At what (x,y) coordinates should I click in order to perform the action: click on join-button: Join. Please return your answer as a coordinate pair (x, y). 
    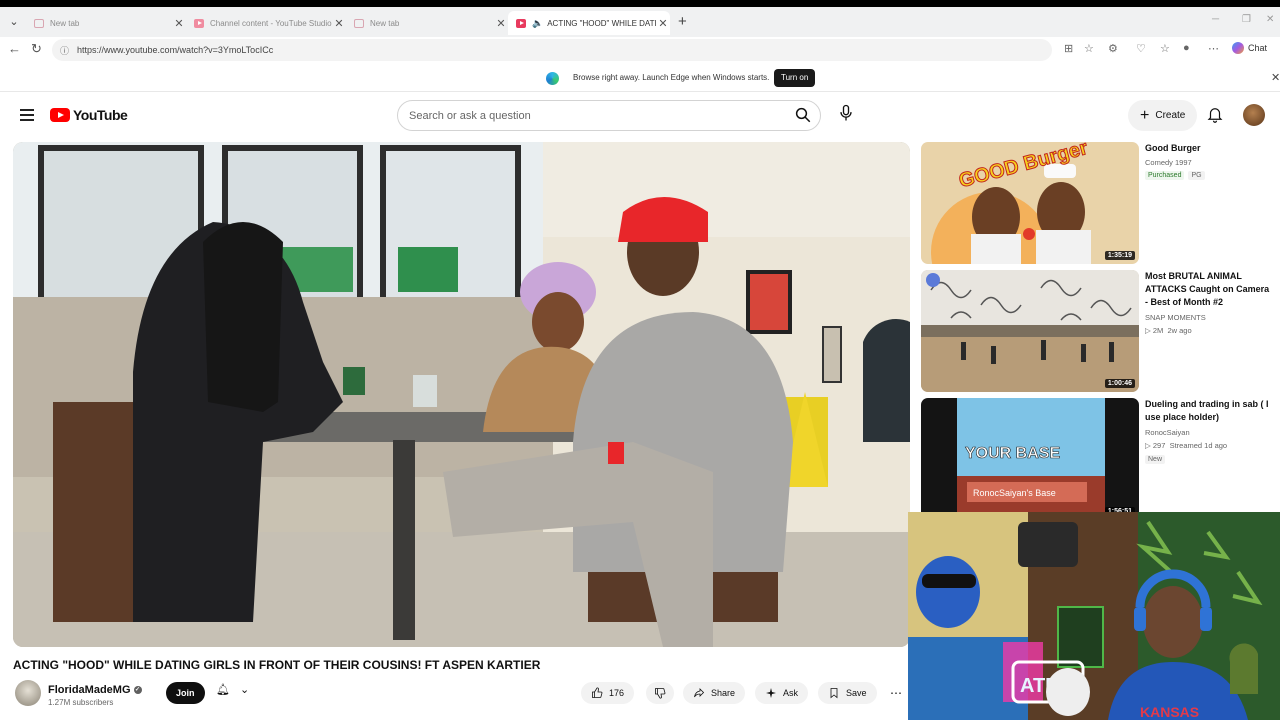
    Looking at the image, I should click on (185, 693).